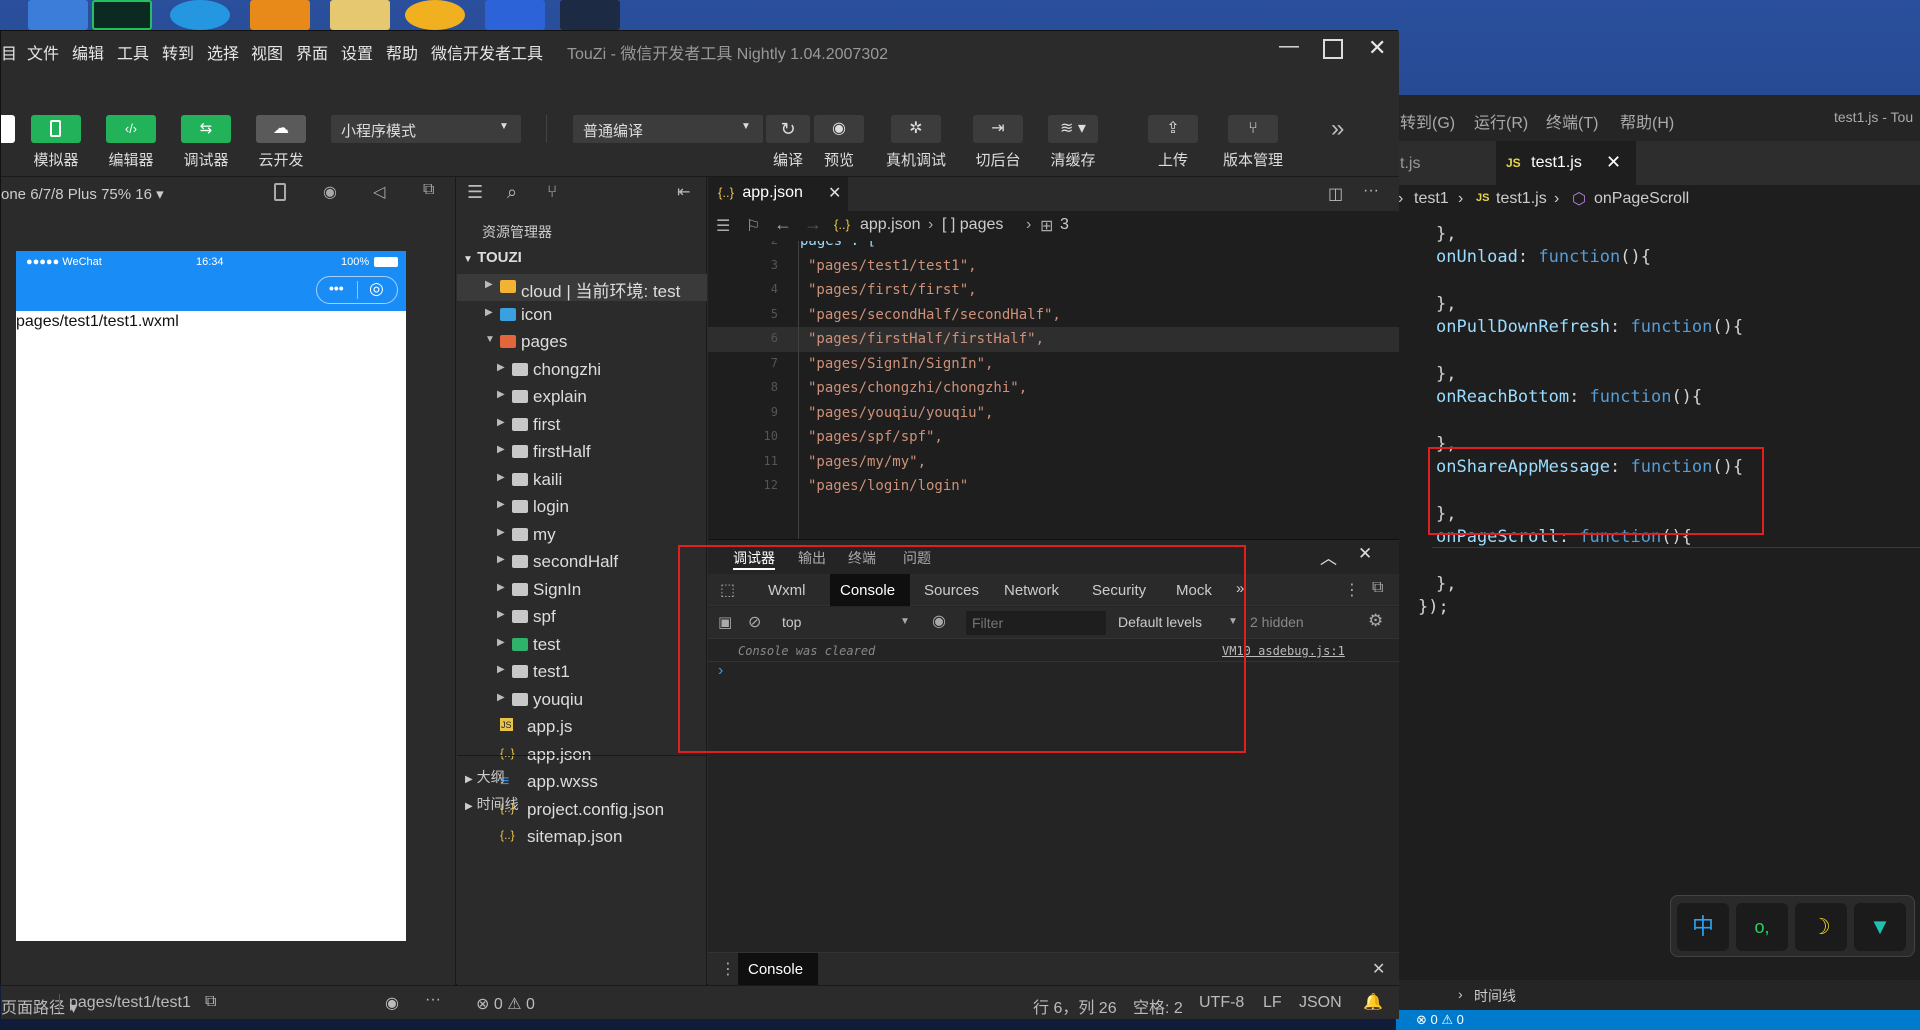 The width and height of the screenshot is (1920, 1030). I want to click on vscode-tab-active: JS test1.js ✕, so click(1566, 163).